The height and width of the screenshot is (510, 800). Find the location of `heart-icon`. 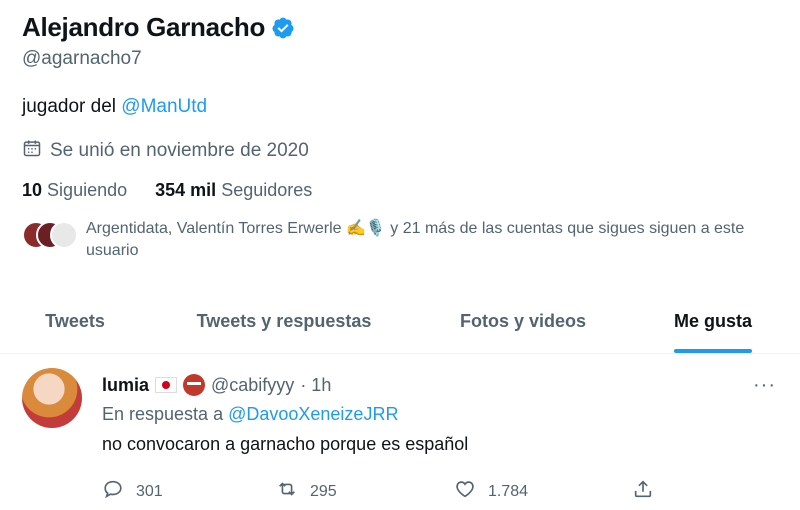

heart-icon is located at coordinates (465, 491).